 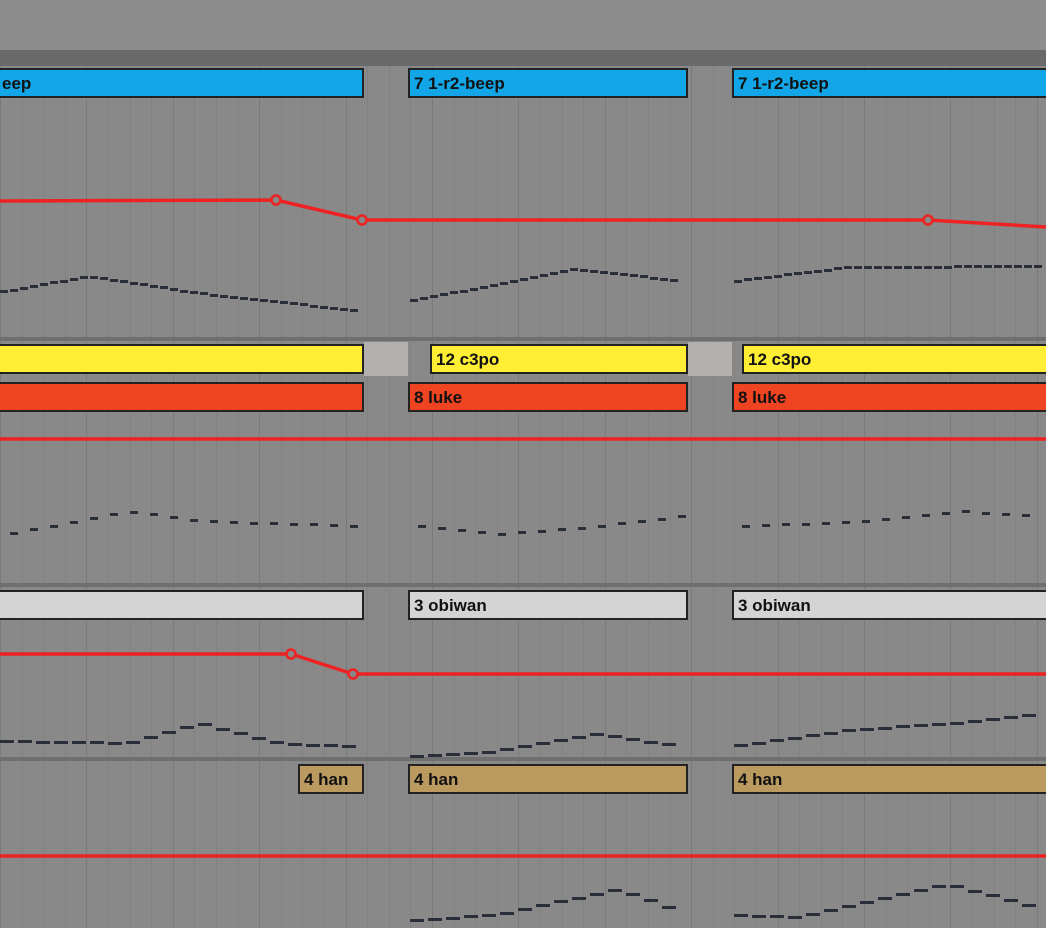 What do you see at coordinates (523, 25) in the screenshot?
I see `timeline-ruler` at bounding box center [523, 25].